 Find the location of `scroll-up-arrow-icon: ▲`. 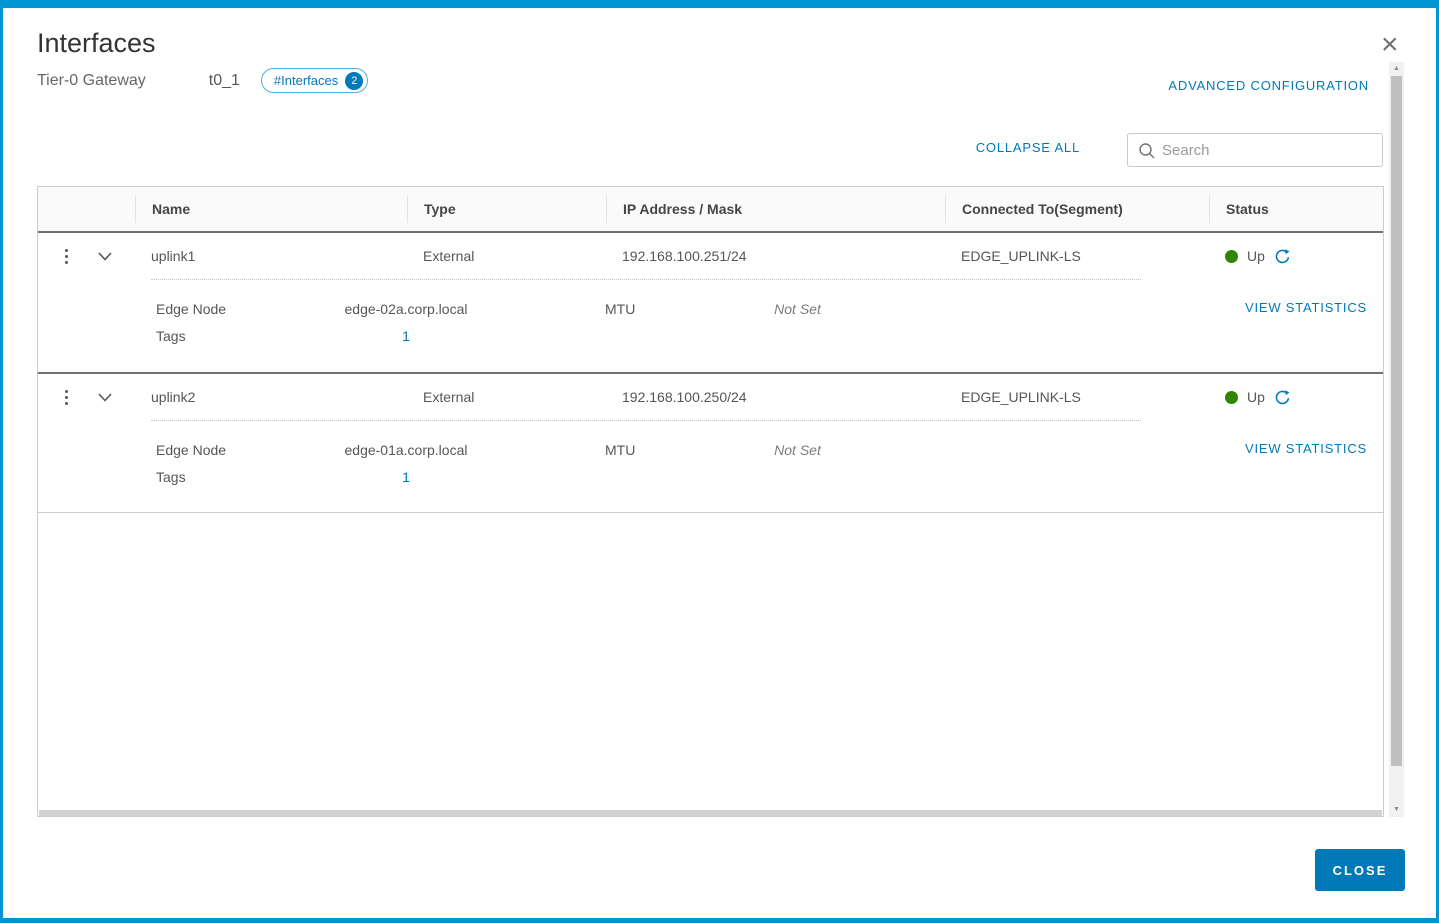

scroll-up-arrow-icon: ▲ is located at coordinates (1396, 69).